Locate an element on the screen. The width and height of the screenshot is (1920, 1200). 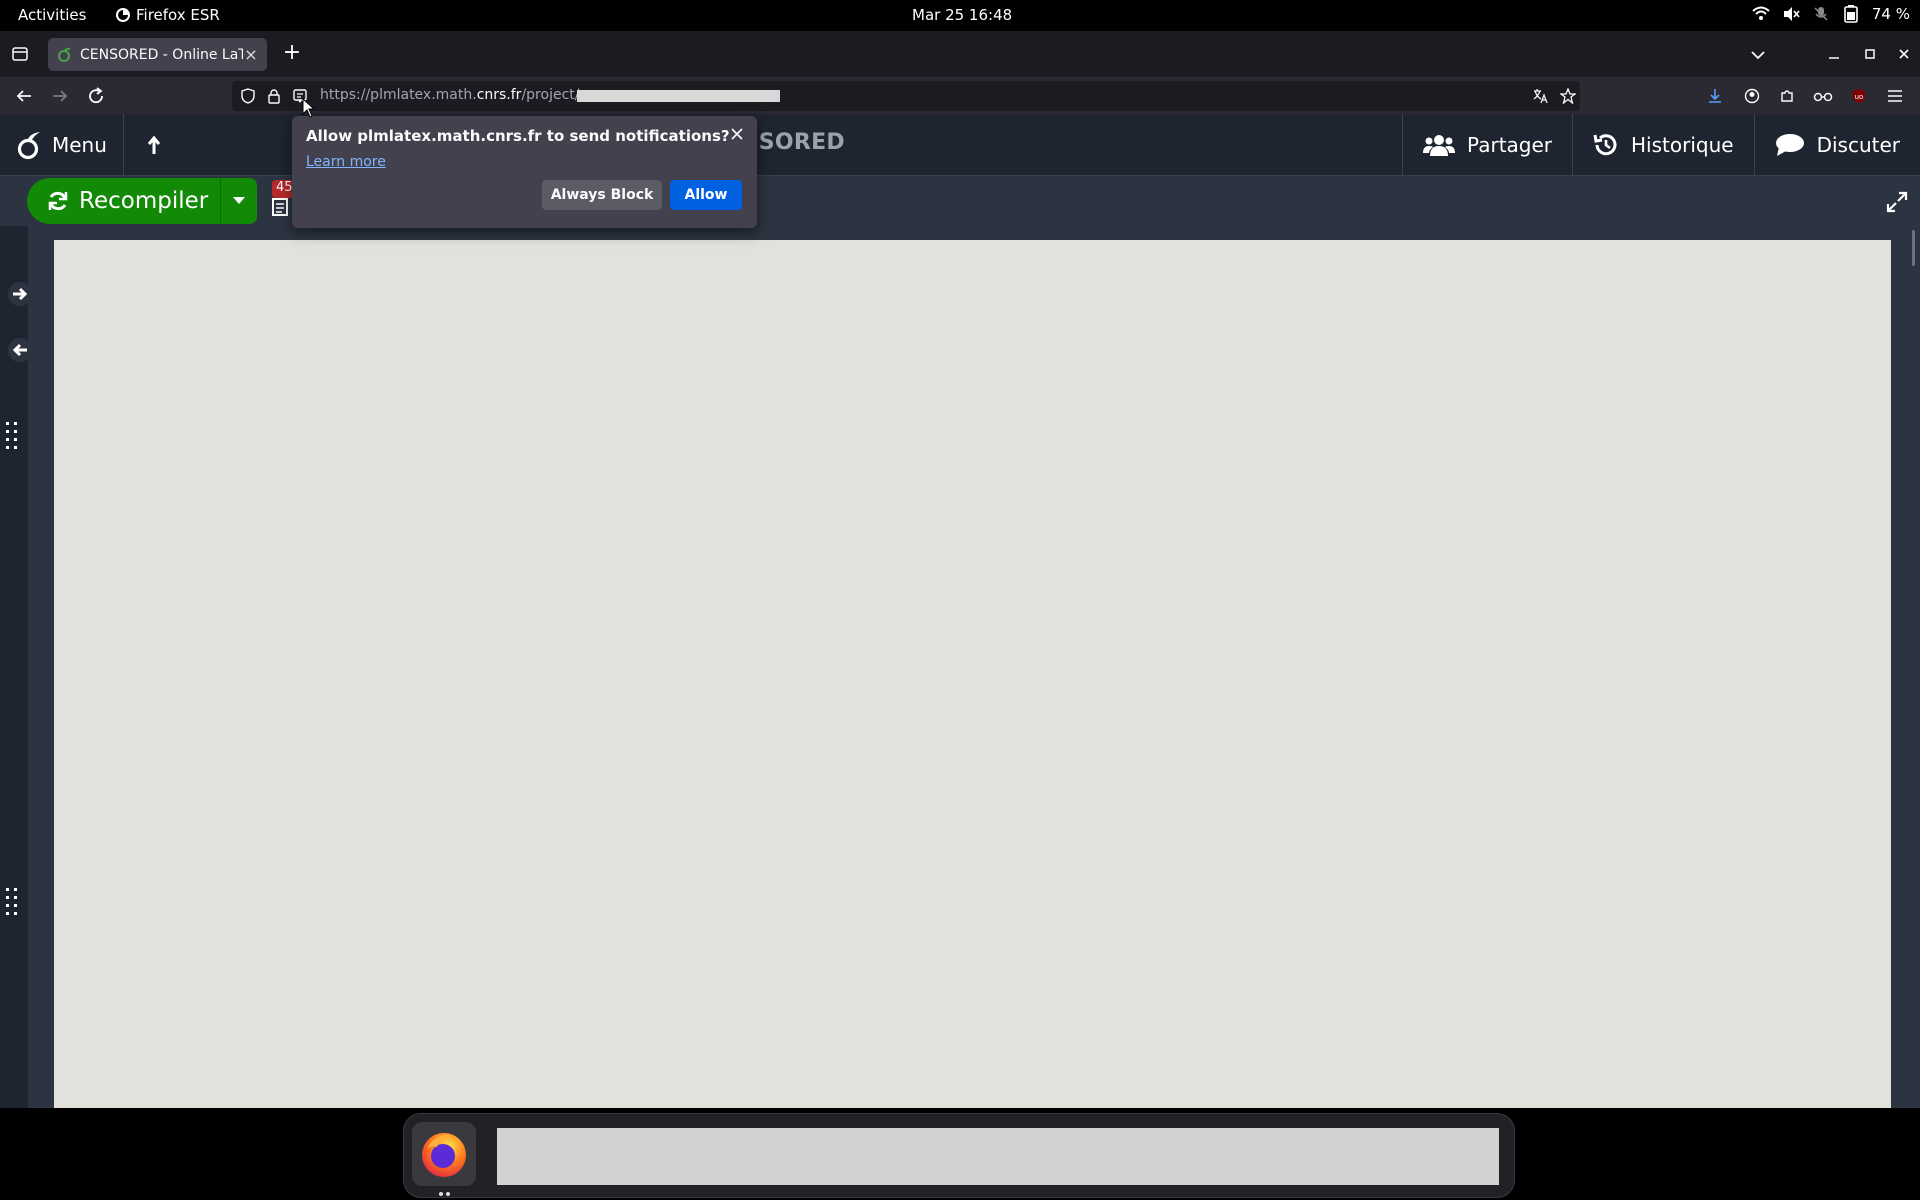
bookmark-star-icon is located at coordinates (1568, 96).